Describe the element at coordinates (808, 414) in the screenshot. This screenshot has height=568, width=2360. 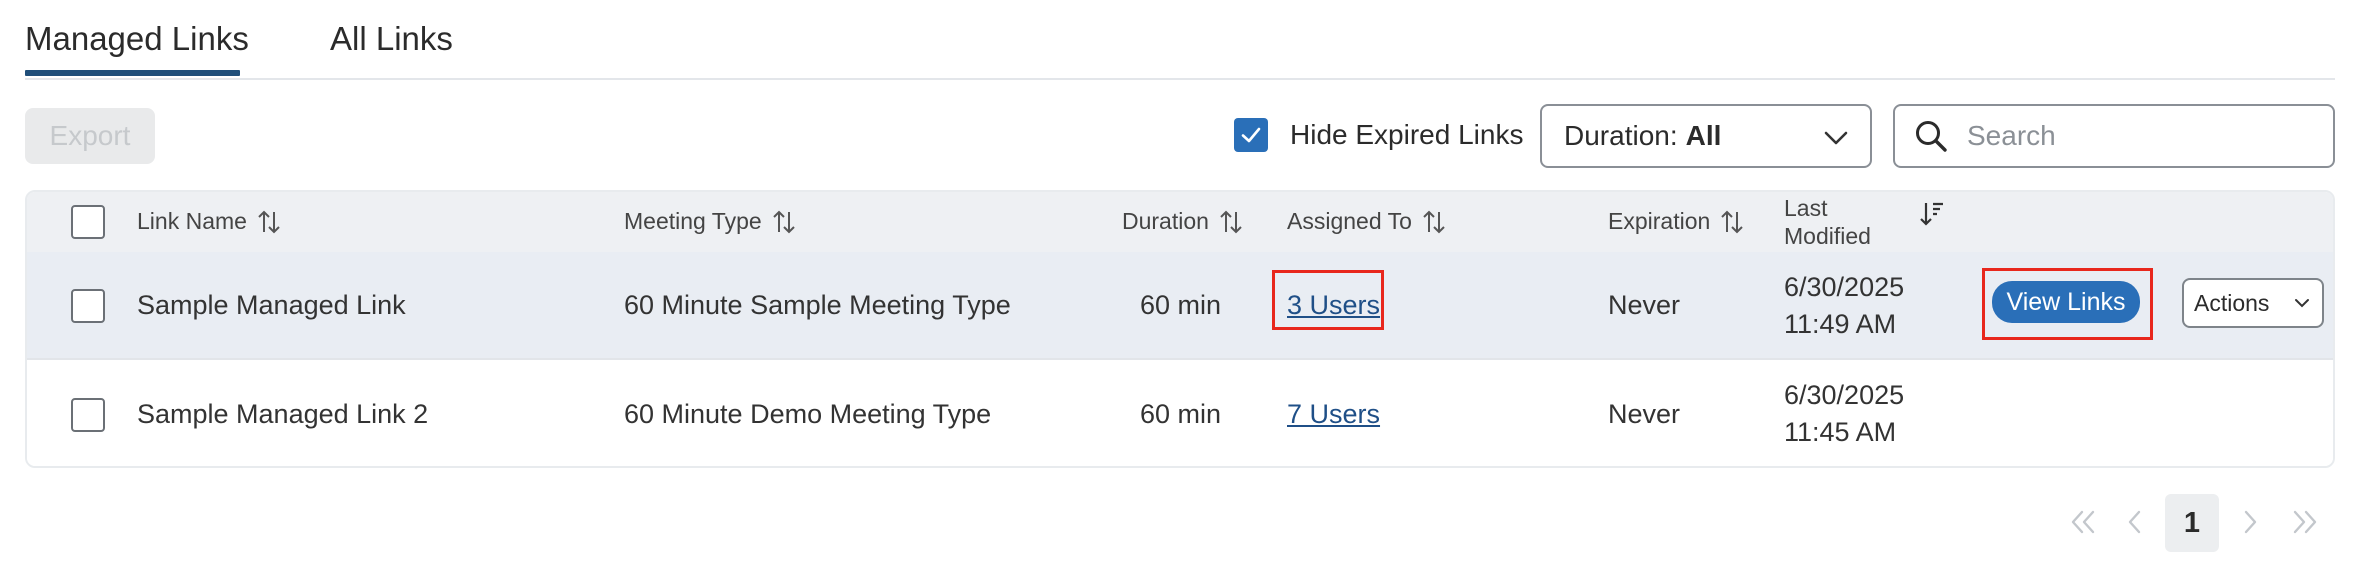
I see `meeting-type-cell: 60 Minute Demo Meeting Type` at that location.